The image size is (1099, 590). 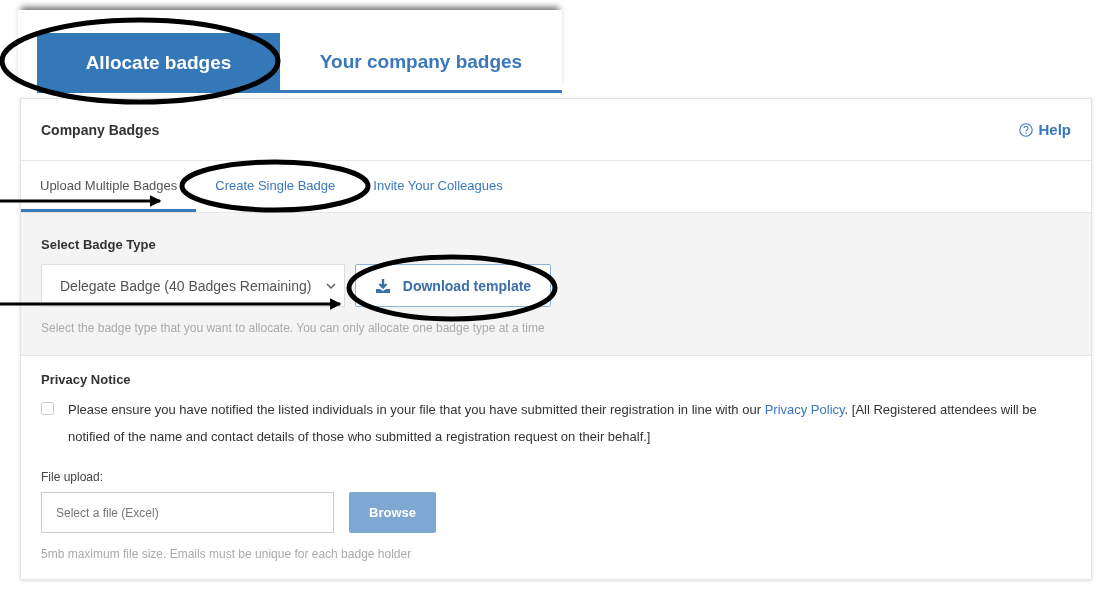 What do you see at coordinates (1045, 129) in the screenshot?
I see `help-link: Help` at bounding box center [1045, 129].